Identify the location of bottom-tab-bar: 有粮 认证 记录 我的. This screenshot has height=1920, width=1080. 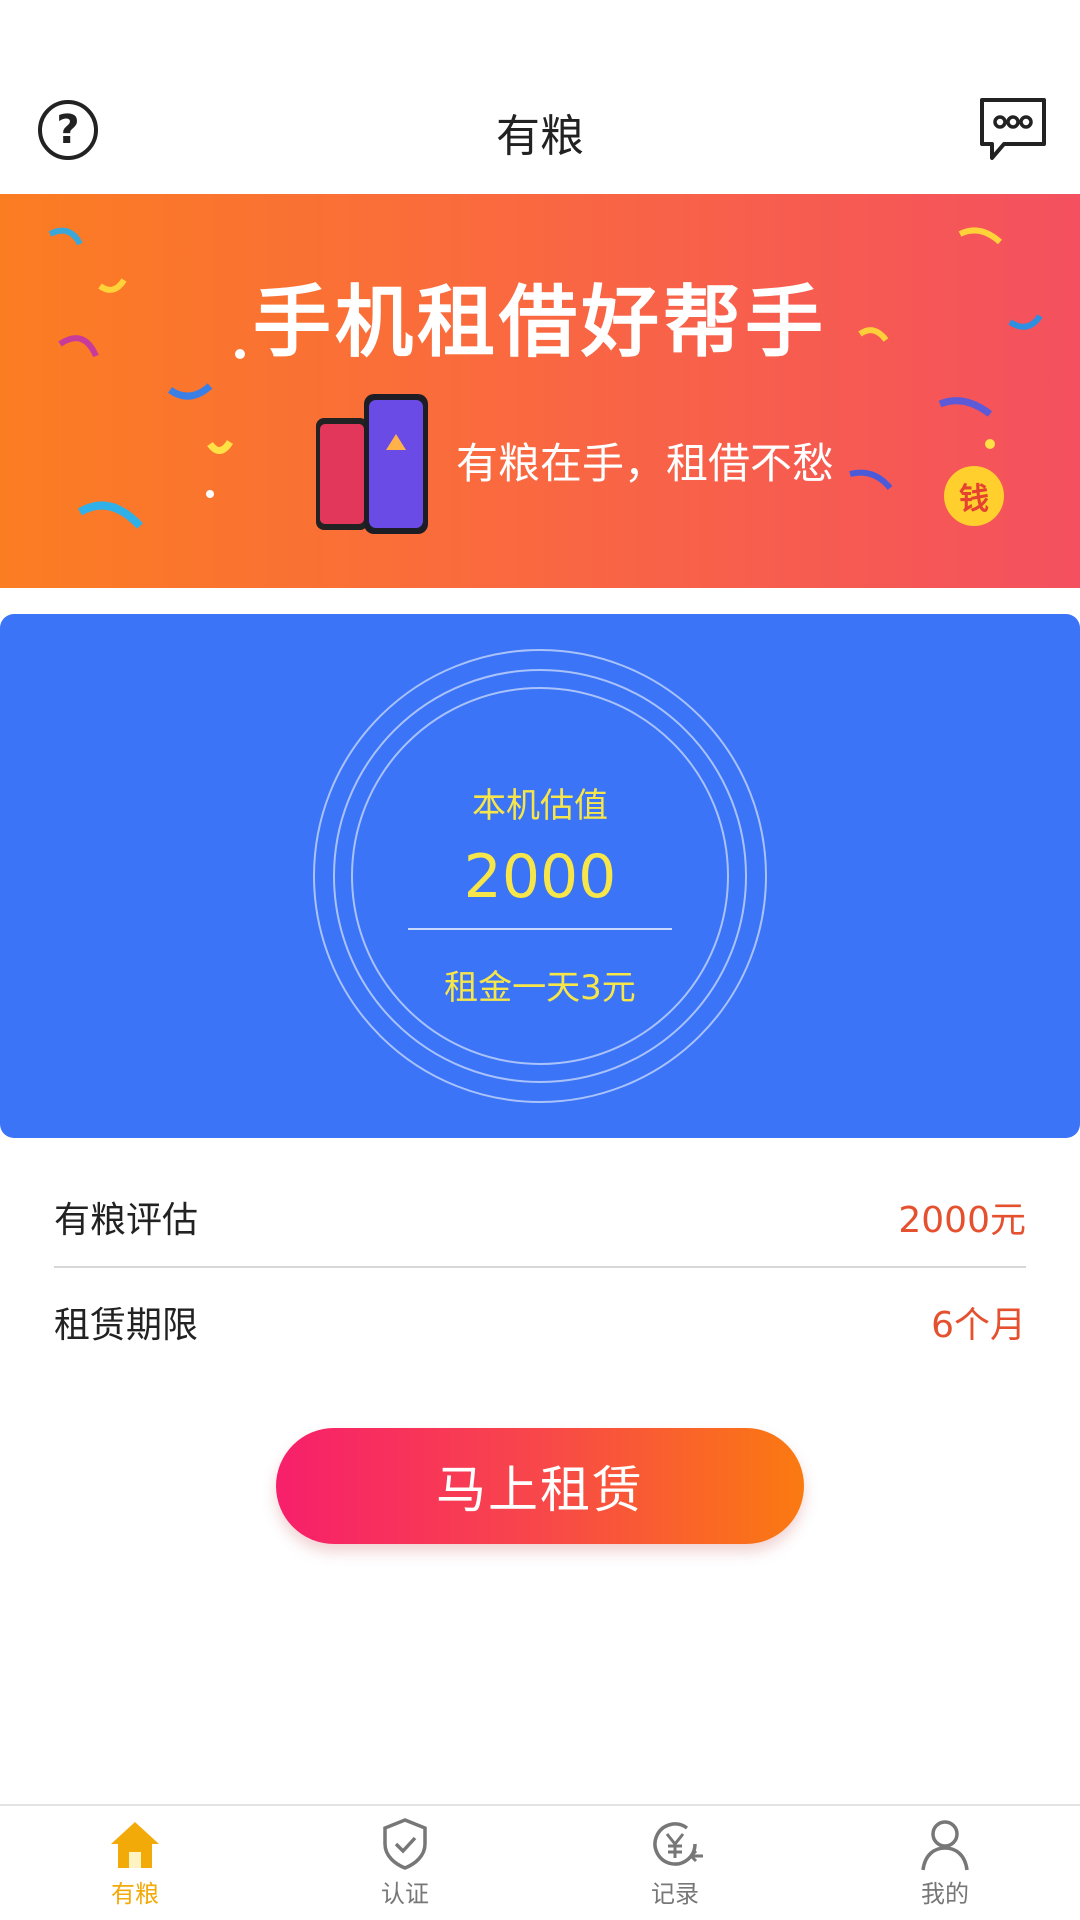
(540, 1862).